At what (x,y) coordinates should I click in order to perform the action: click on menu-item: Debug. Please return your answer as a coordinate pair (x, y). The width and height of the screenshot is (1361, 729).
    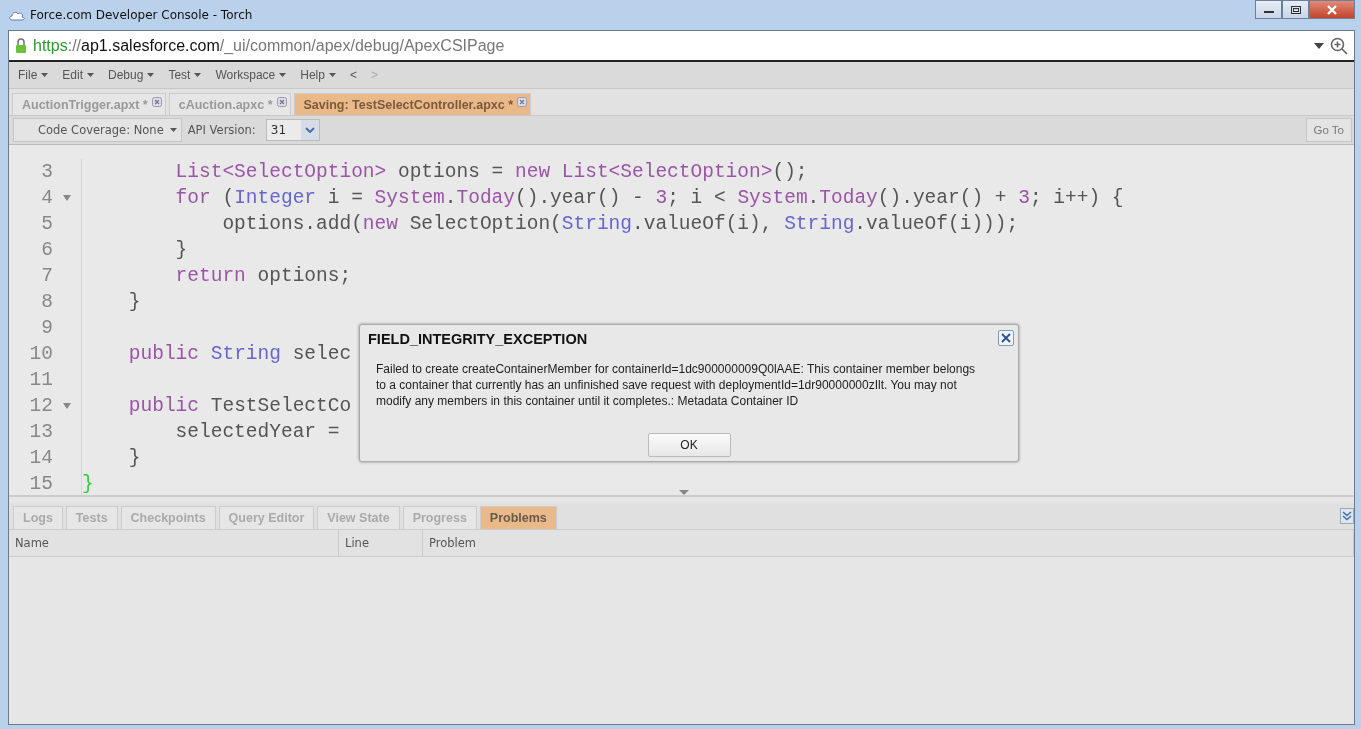
    Looking at the image, I should click on (131, 75).